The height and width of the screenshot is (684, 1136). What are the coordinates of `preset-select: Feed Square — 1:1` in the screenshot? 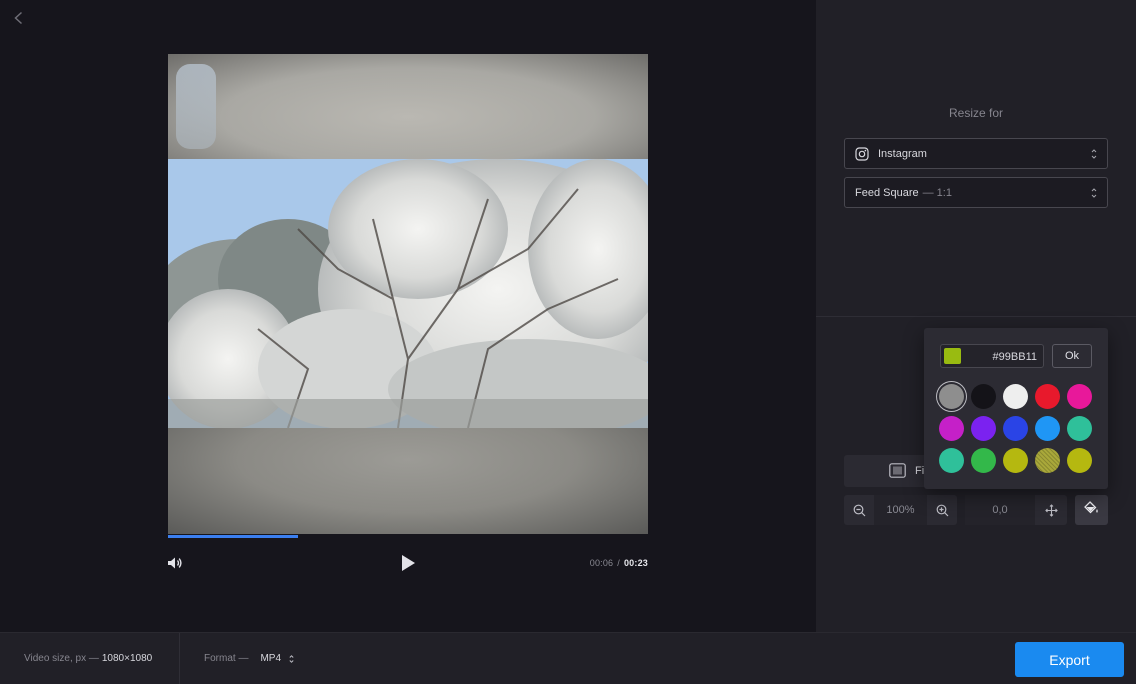 It's located at (976, 192).